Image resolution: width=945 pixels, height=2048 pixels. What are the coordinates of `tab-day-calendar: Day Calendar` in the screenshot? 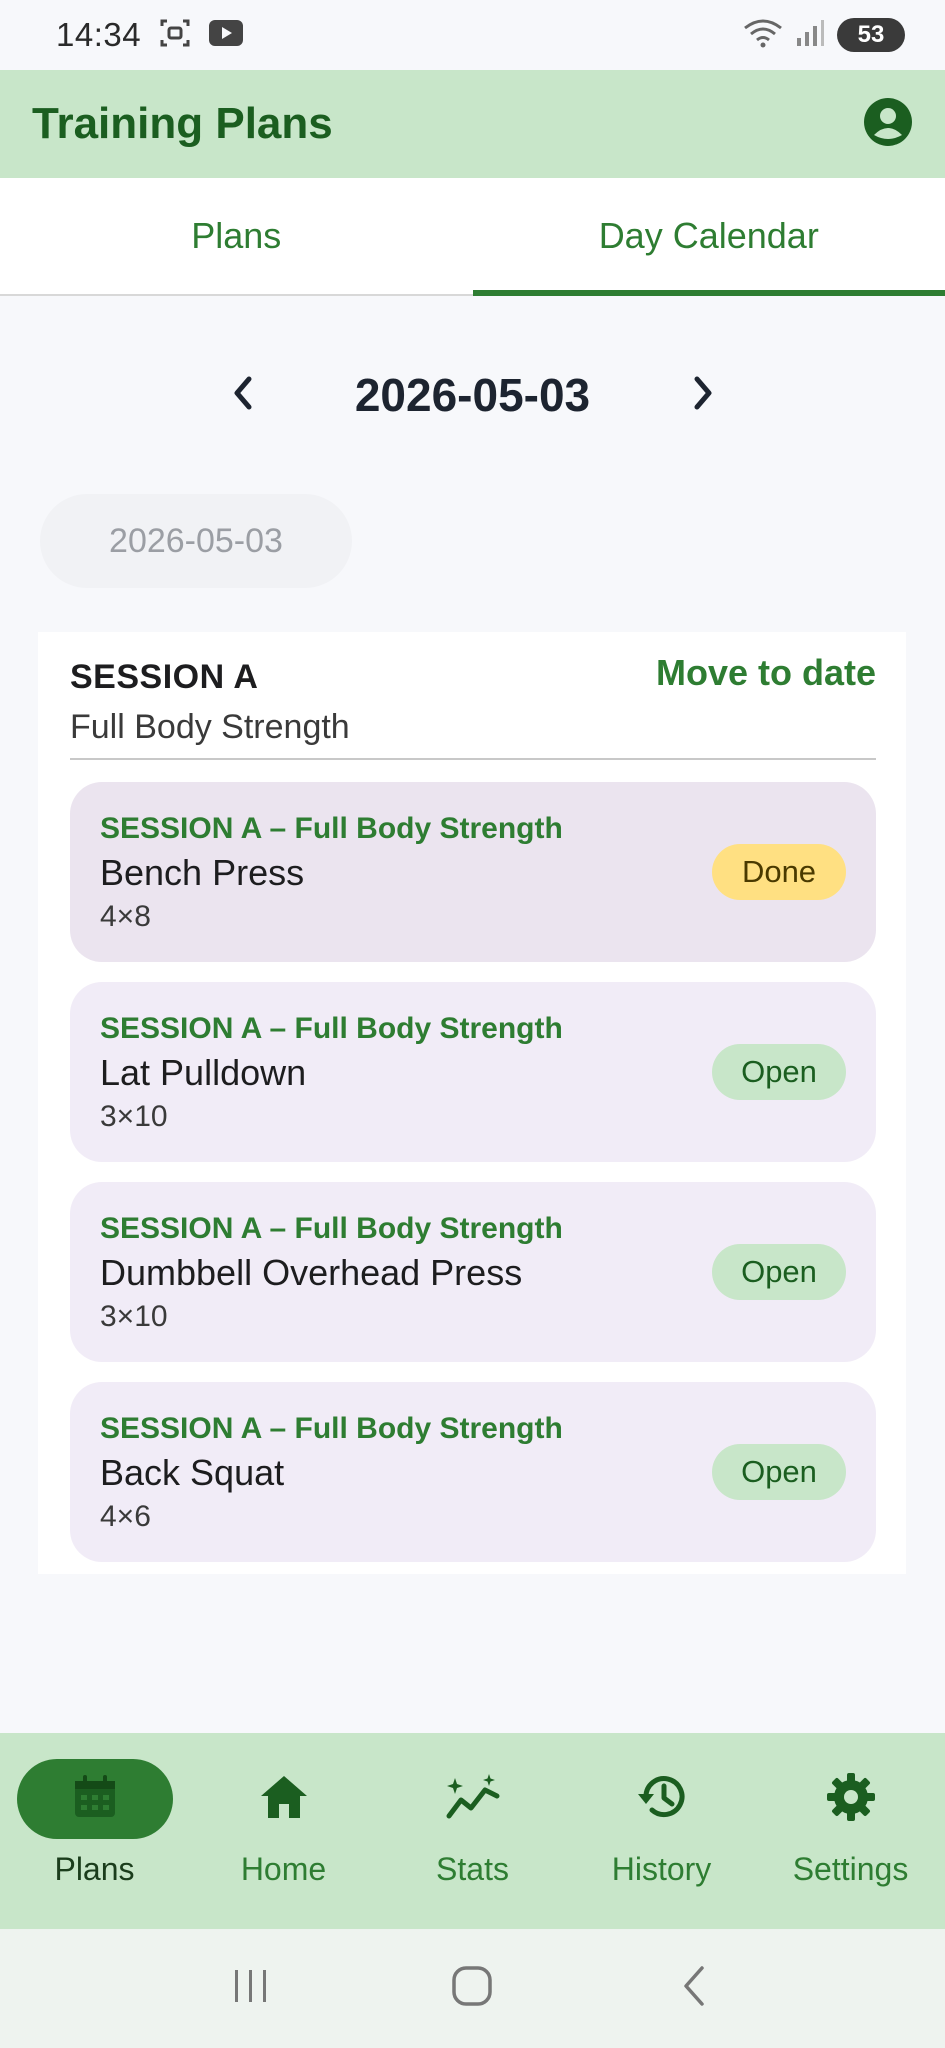 It's located at (708, 237).